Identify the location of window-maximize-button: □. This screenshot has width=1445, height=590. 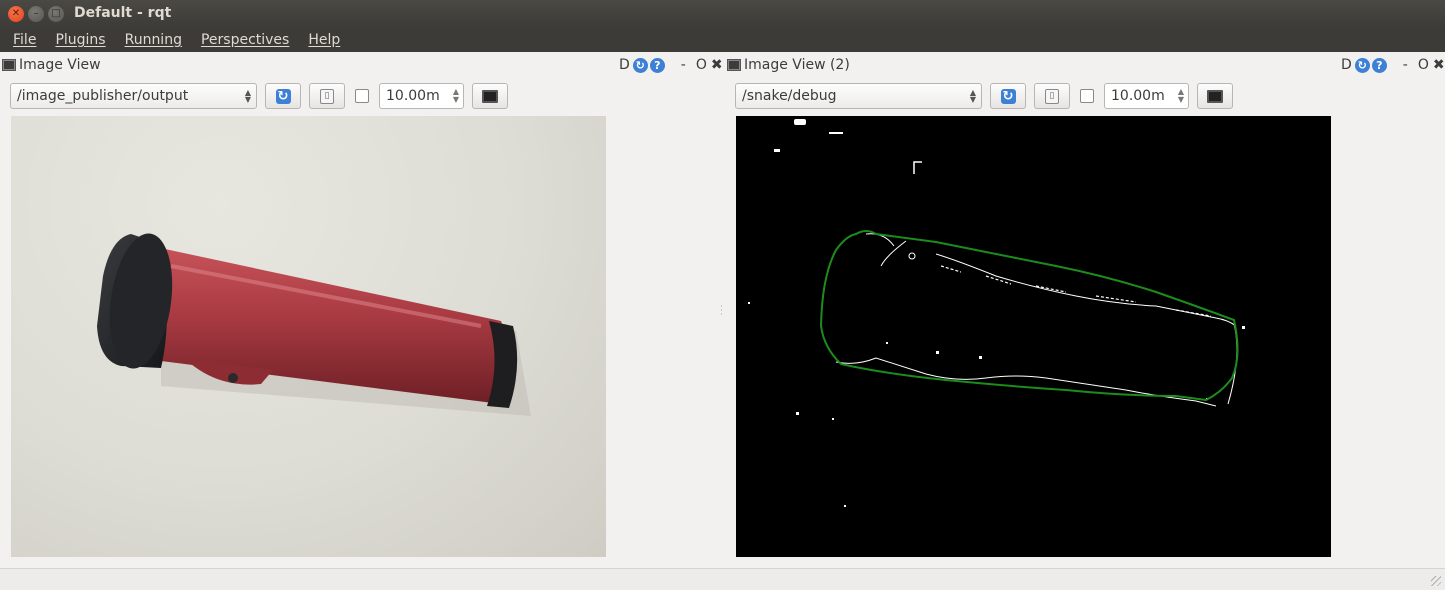
(56, 14).